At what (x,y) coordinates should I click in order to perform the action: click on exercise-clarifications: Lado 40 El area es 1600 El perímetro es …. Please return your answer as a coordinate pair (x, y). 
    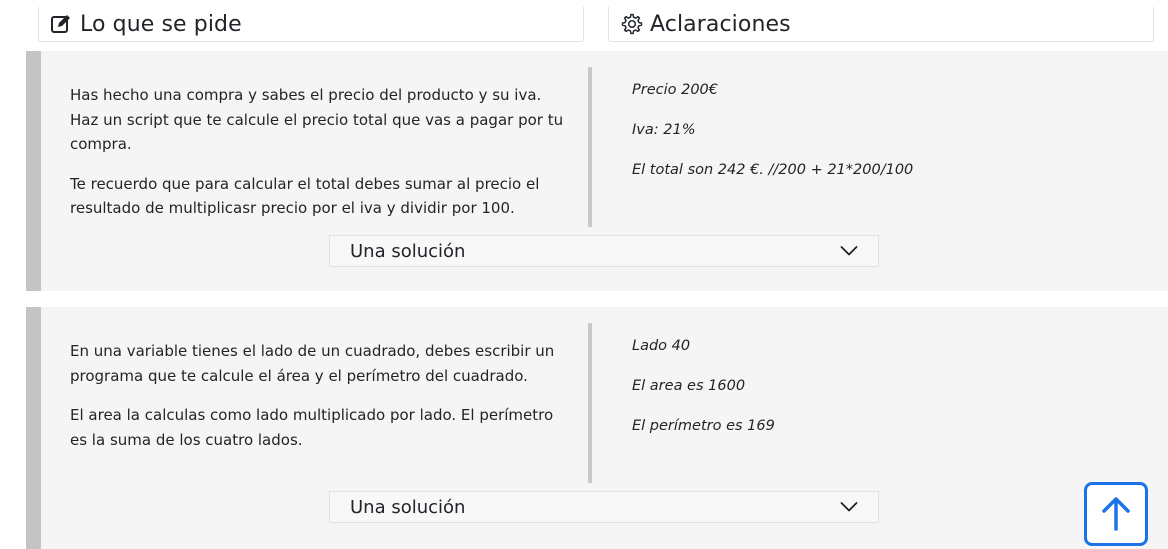
    Looking at the image, I should click on (872, 395).